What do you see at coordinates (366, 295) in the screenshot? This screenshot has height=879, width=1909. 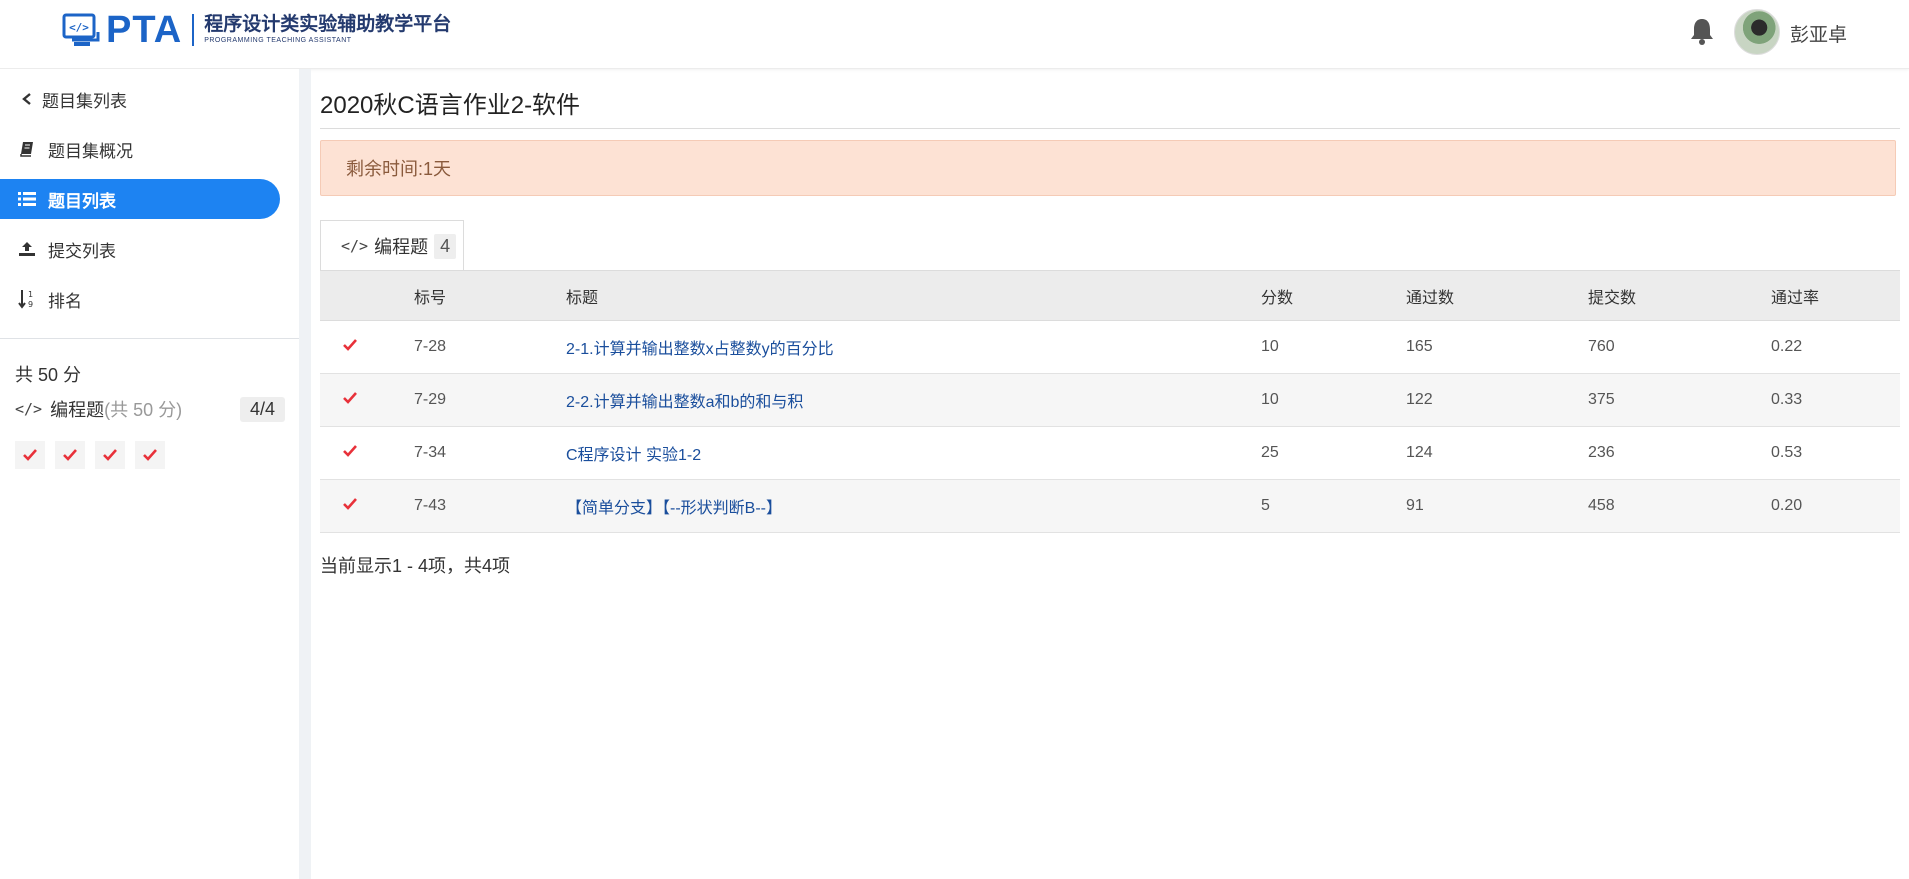 I see `status-header` at bounding box center [366, 295].